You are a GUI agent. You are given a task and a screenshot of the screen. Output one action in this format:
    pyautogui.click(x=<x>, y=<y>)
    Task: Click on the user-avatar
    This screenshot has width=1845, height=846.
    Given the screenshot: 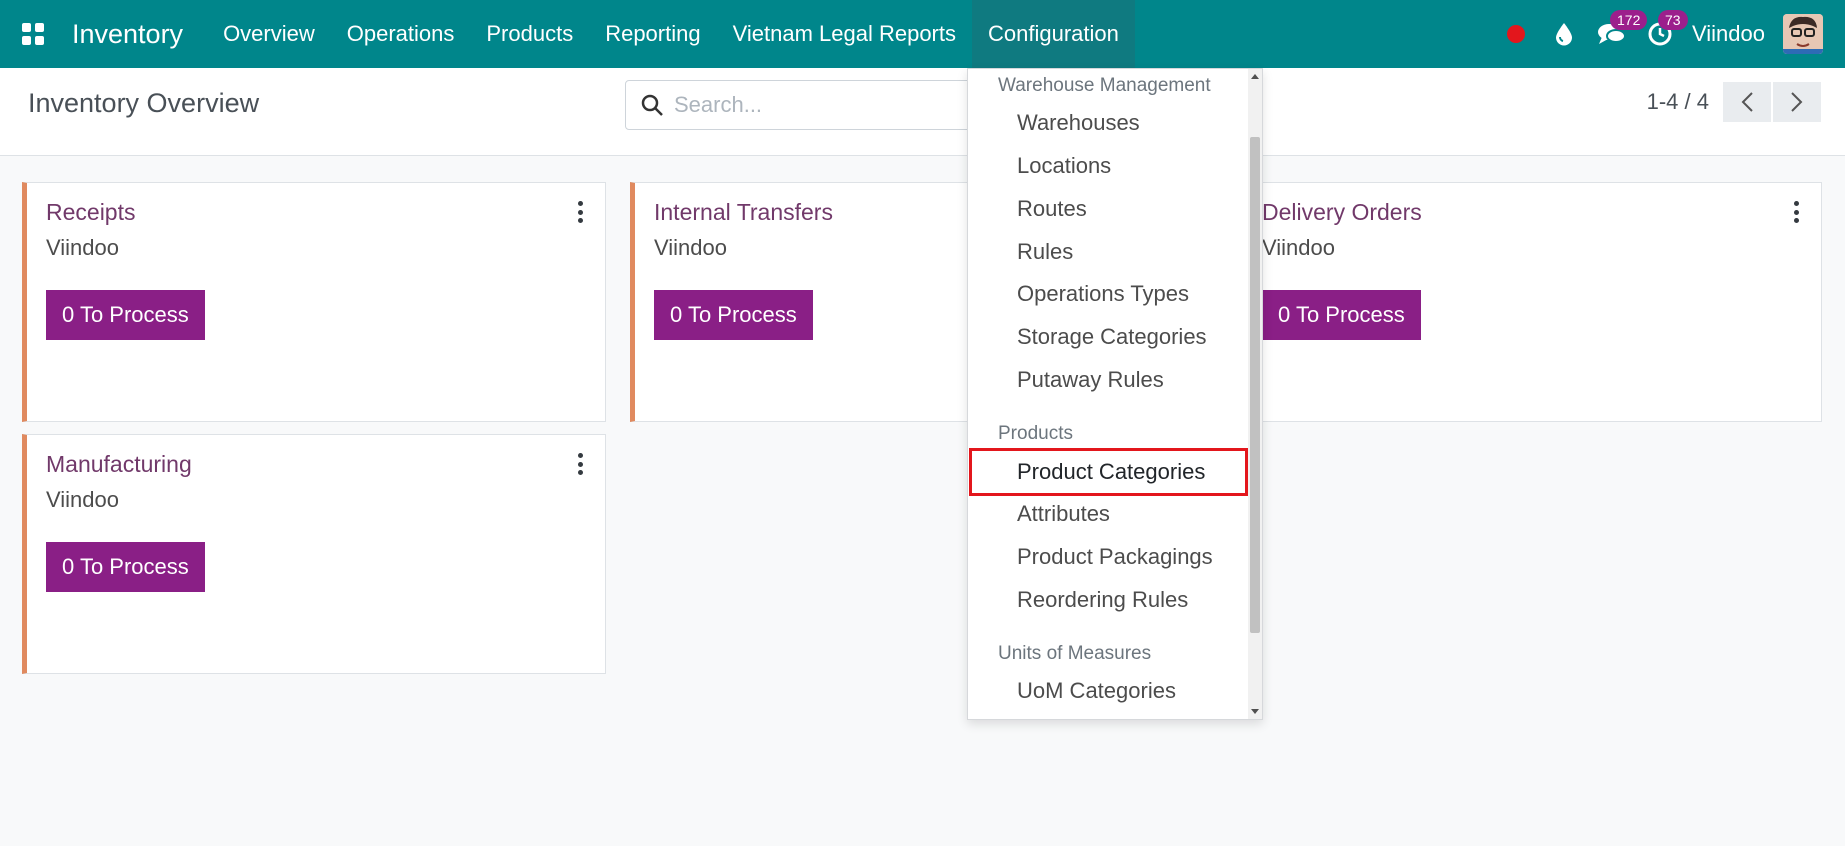 What is the action you would take?
    pyautogui.click(x=1803, y=34)
    